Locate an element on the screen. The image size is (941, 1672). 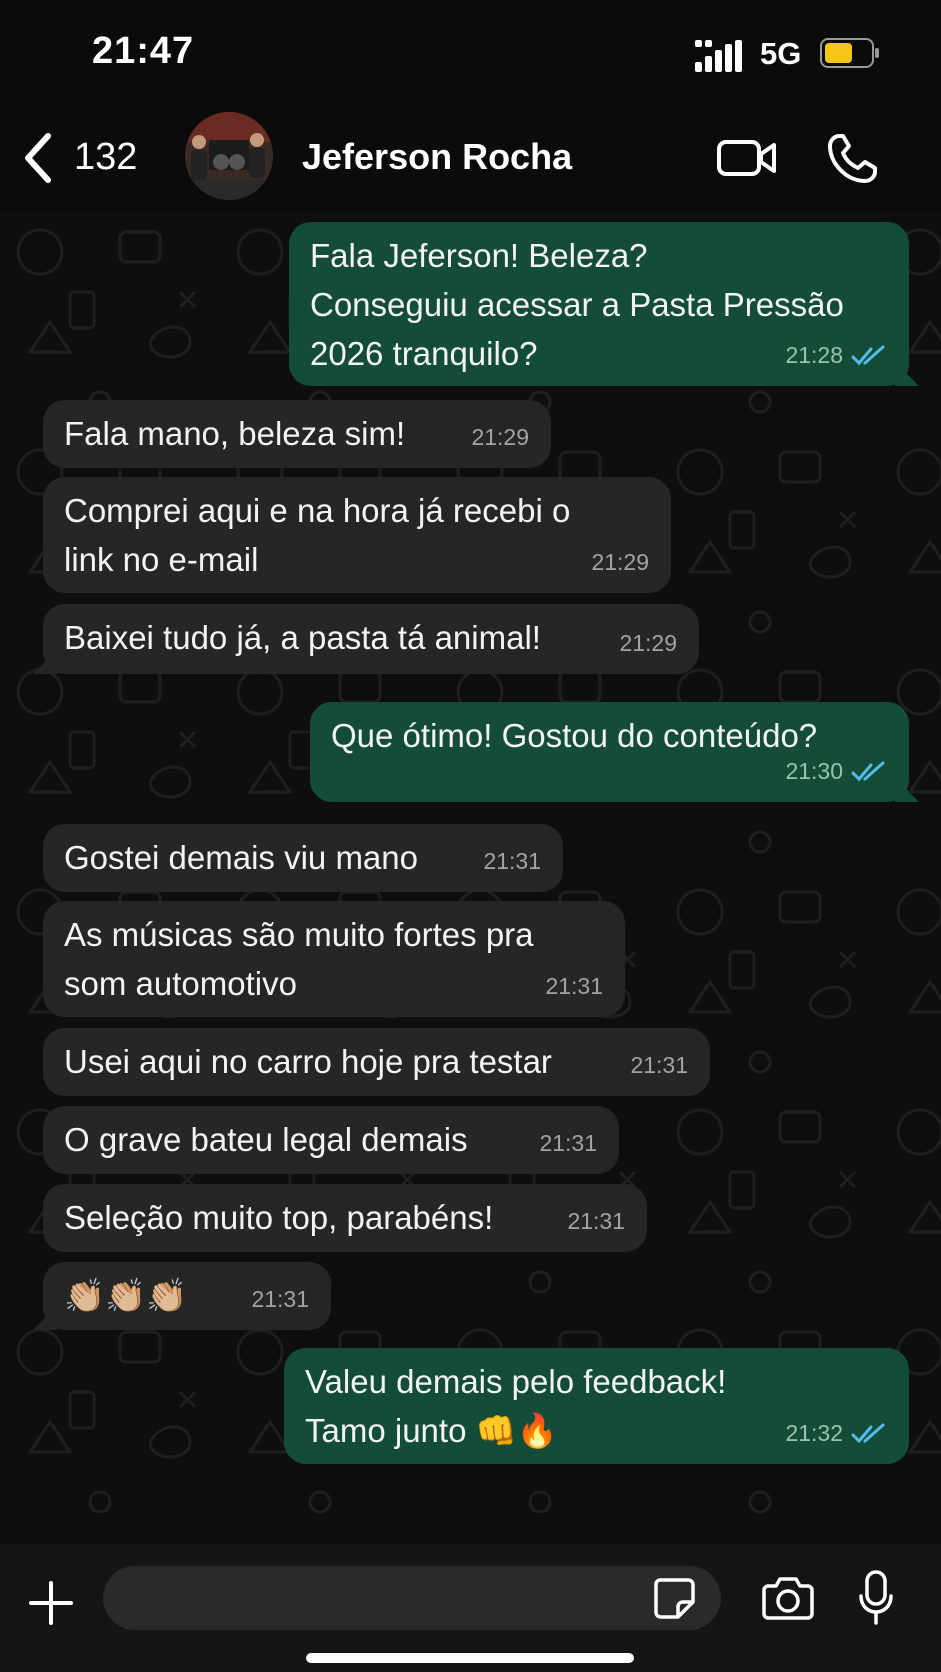
status-time: 21:47 is located at coordinates (143, 51).